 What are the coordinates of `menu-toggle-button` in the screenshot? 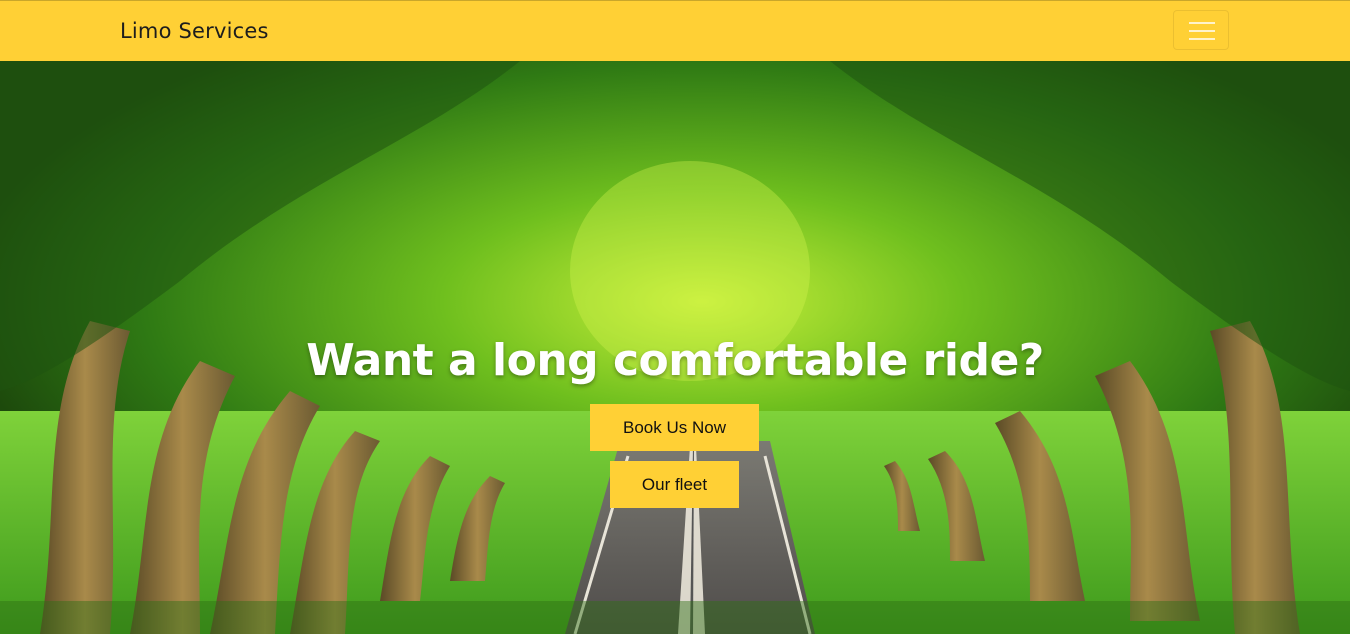 It's located at (1201, 30).